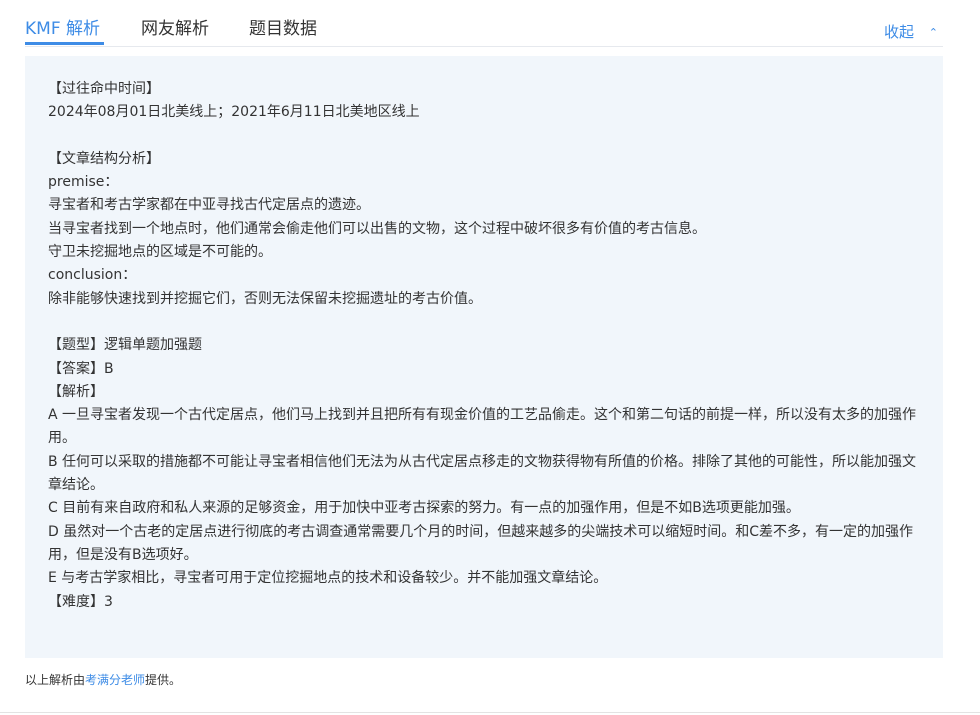 Image resolution: width=980 pixels, height=715 pixels. I want to click on conclusion-label: conclusion：, so click(92, 275).